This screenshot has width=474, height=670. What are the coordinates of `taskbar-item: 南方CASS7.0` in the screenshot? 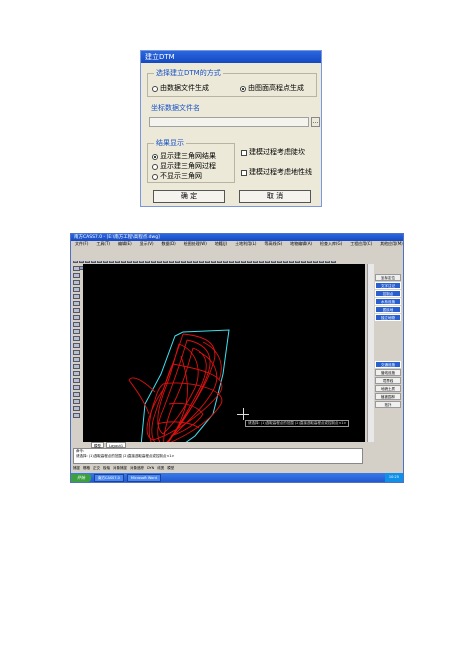 It's located at (109, 477).